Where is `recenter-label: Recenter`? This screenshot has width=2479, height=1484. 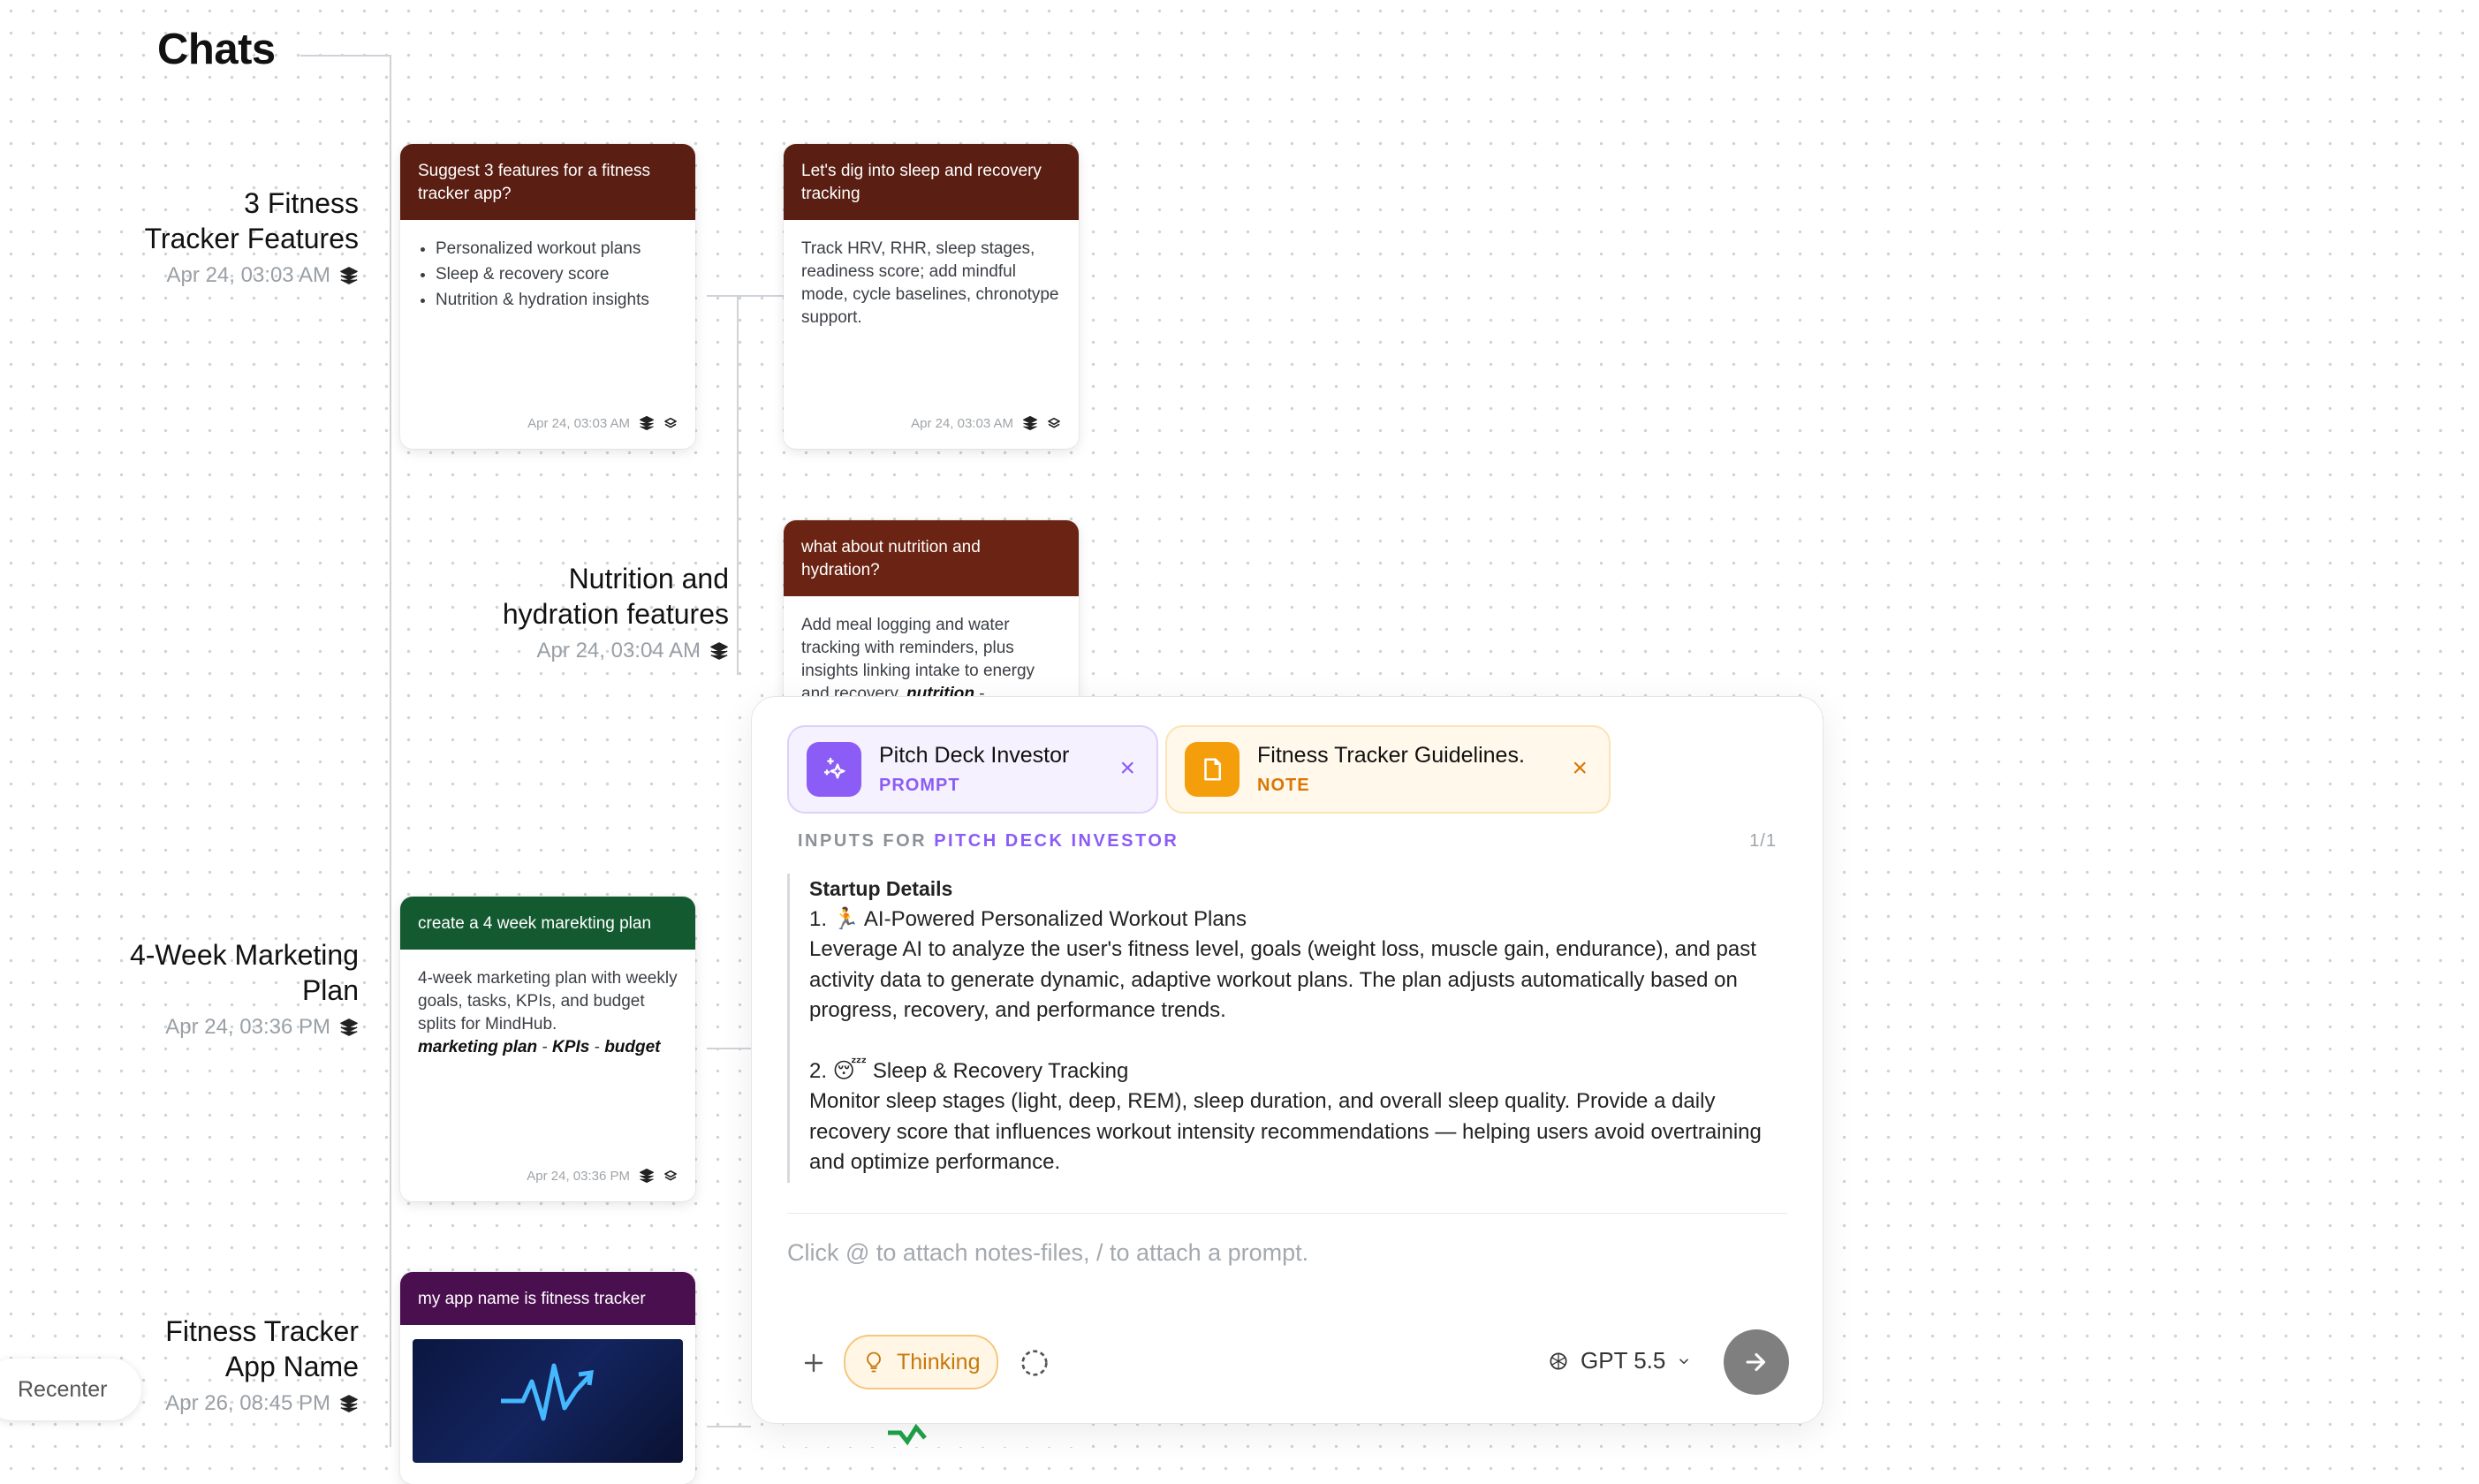 recenter-label: Recenter is located at coordinates (63, 1389).